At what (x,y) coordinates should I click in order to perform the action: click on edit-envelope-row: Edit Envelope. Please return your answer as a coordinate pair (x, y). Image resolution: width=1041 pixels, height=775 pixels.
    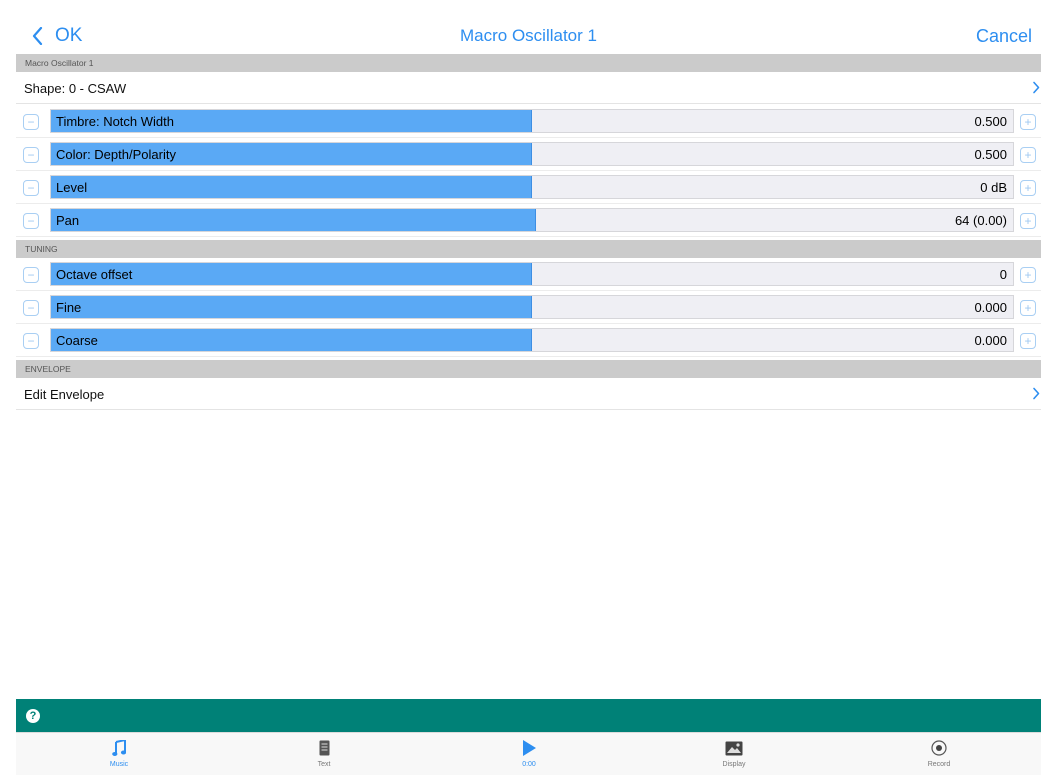
    Looking at the image, I should click on (528, 394).